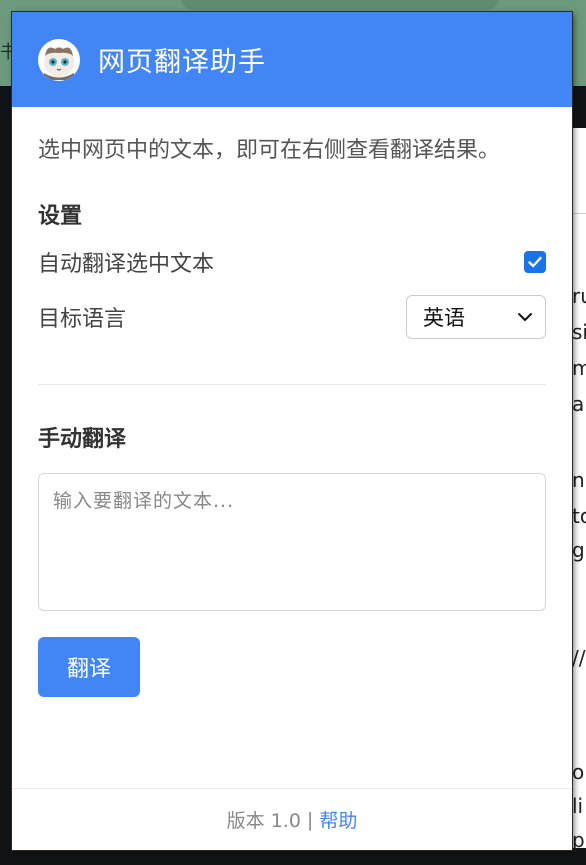  I want to click on background-text-fragment: m, so click(579, 368).